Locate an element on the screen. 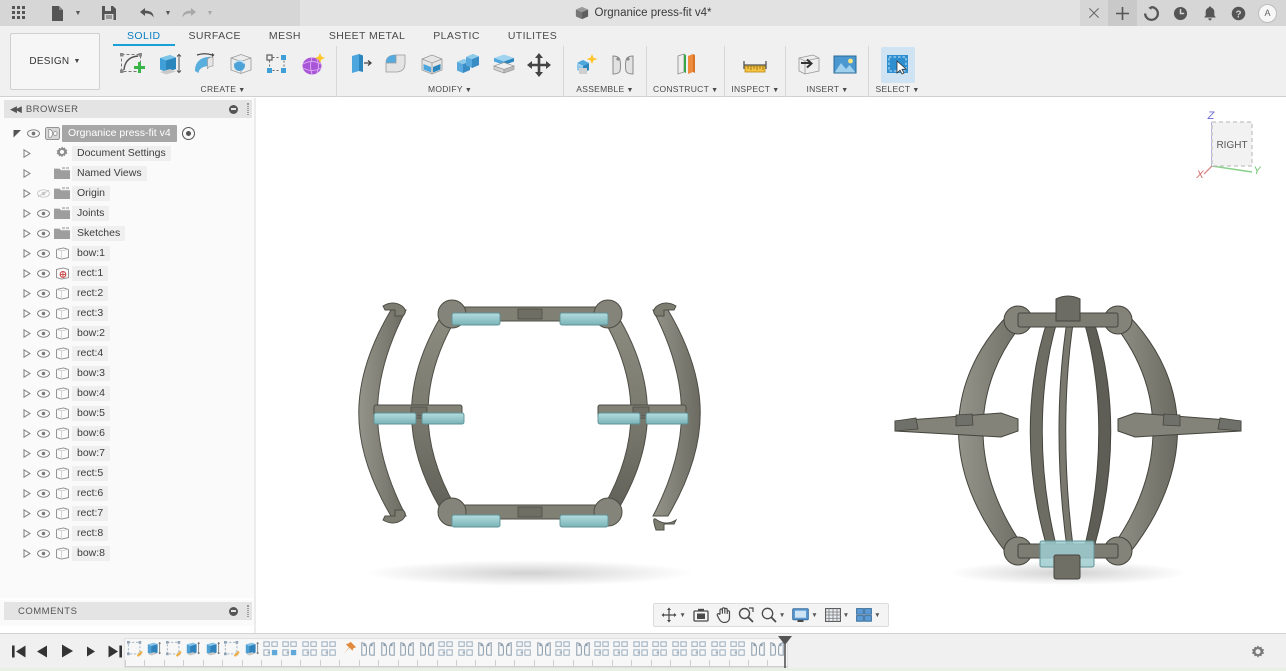 The image size is (1286, 671). inspect-group-label: INSPECT ▼ is located at coordinates (755, 90).